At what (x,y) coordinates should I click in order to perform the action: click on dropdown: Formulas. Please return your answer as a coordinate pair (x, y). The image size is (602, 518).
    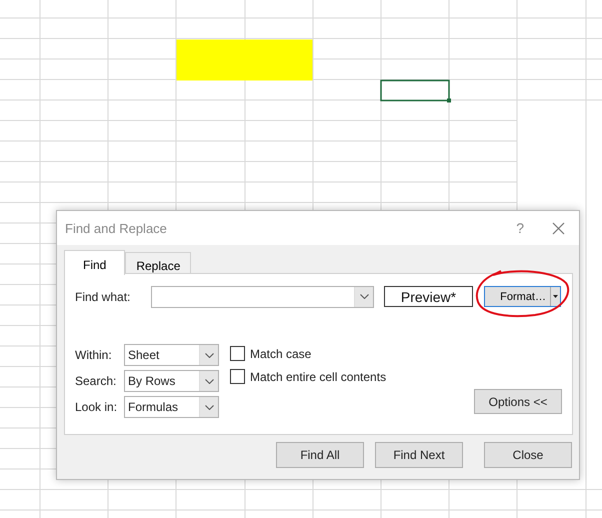
    Looking at the image, I should click on (171, 407).